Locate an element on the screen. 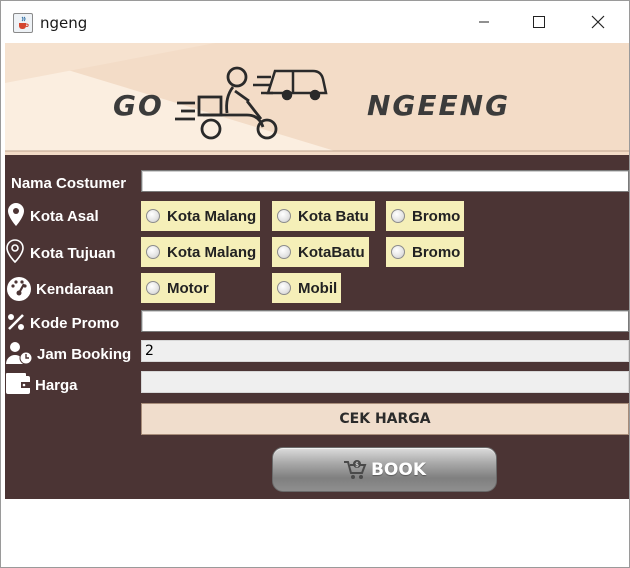 This screenshot has height=568, width=630. harga-label: Harga is located at coordinates (56, 385).